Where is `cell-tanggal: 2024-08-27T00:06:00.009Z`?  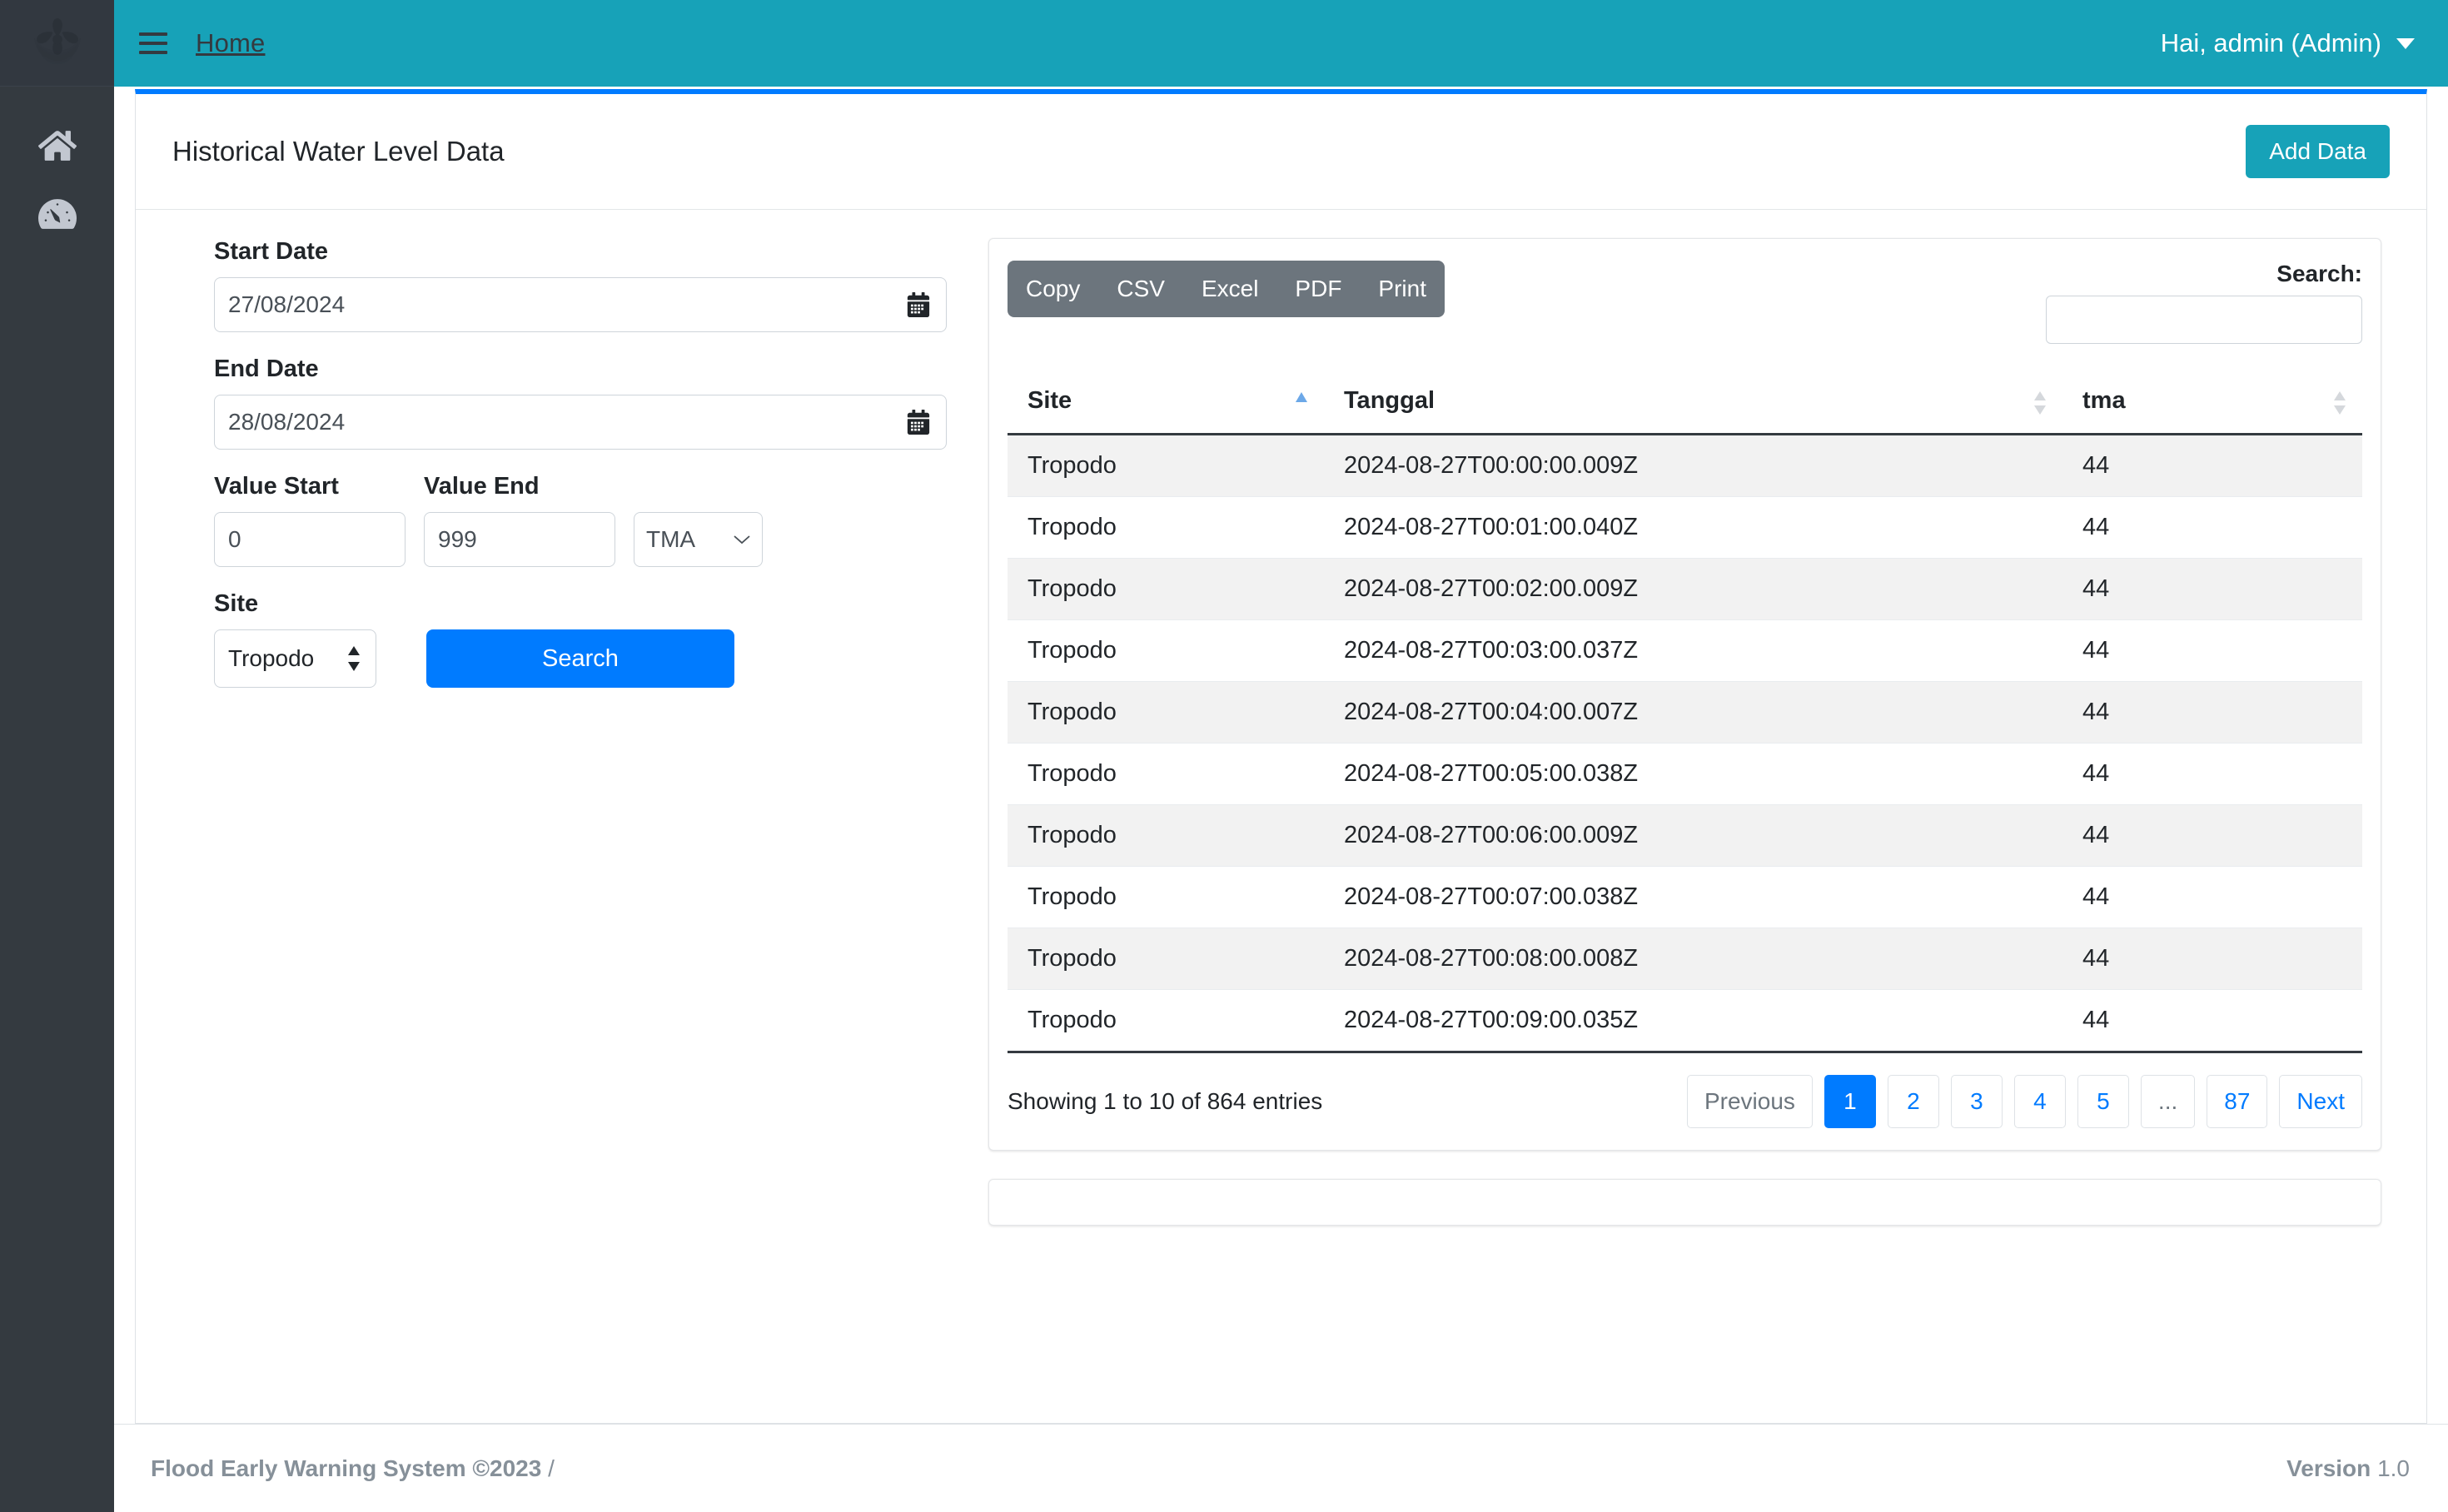 cell-tanggal: 2024-08-27T00:06:00.009Z is located at coordinates (1693, 836).